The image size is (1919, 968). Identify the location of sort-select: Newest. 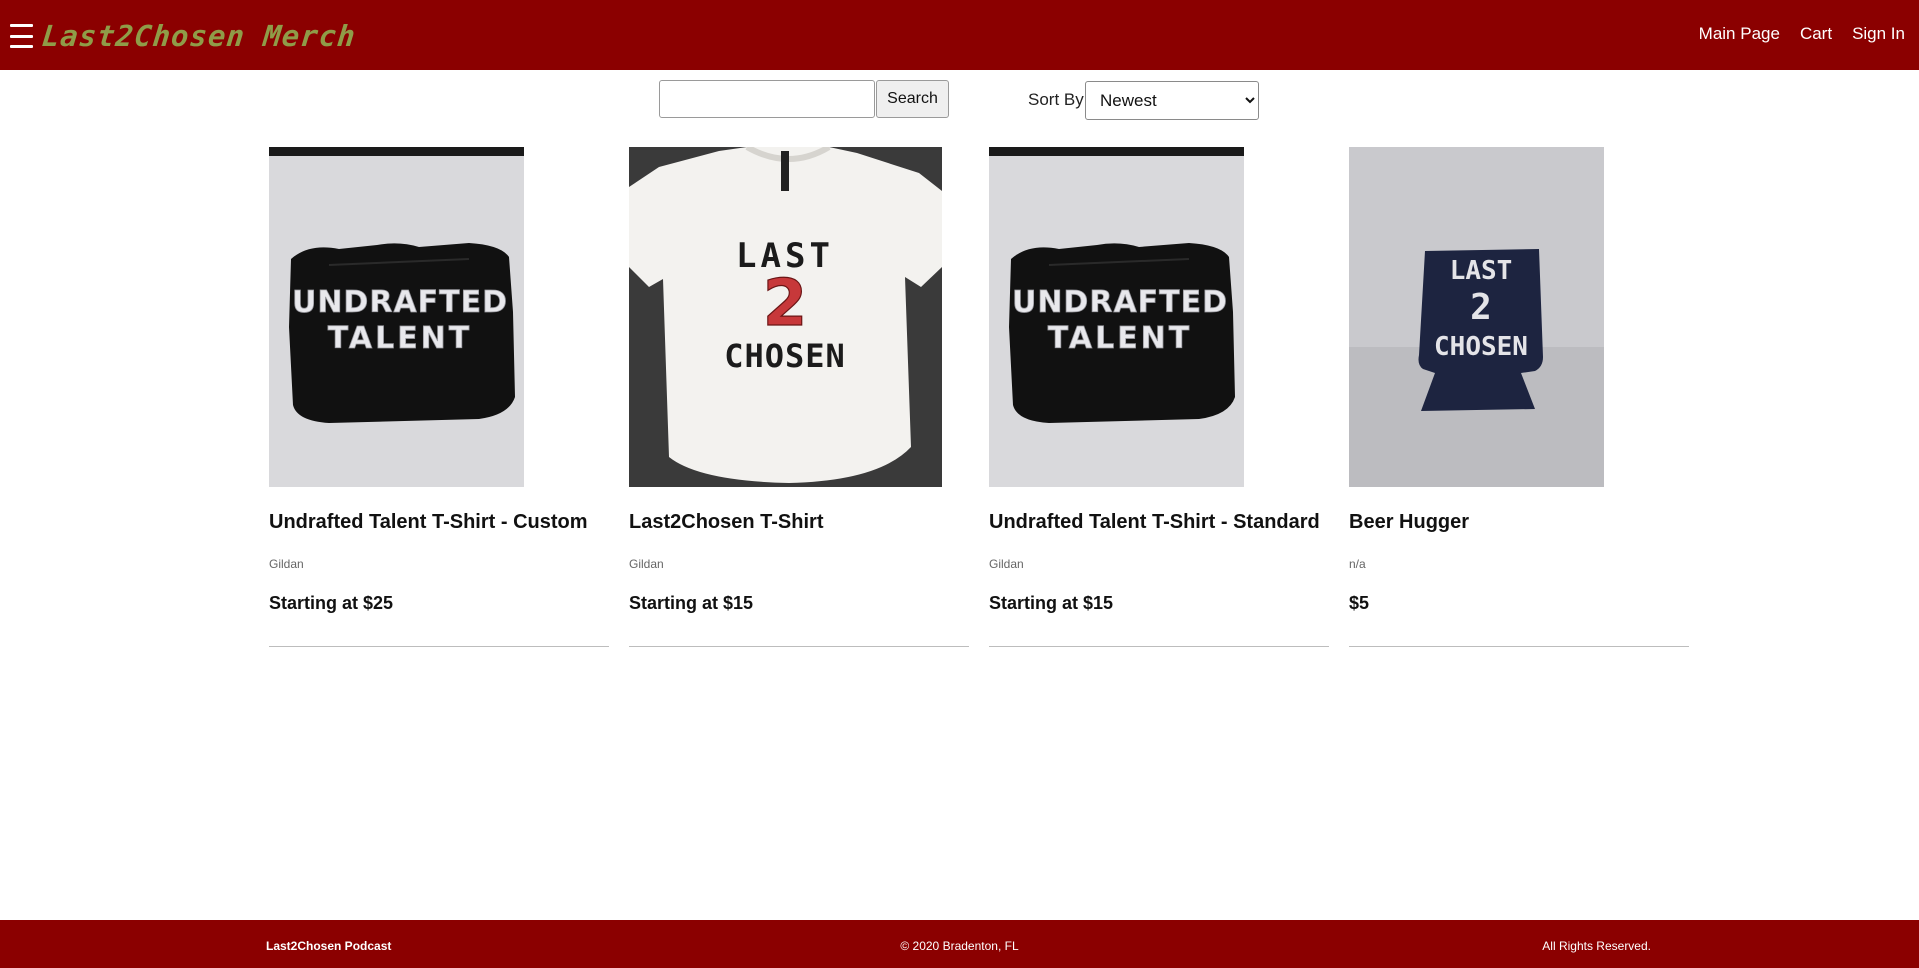
(1172, 100).